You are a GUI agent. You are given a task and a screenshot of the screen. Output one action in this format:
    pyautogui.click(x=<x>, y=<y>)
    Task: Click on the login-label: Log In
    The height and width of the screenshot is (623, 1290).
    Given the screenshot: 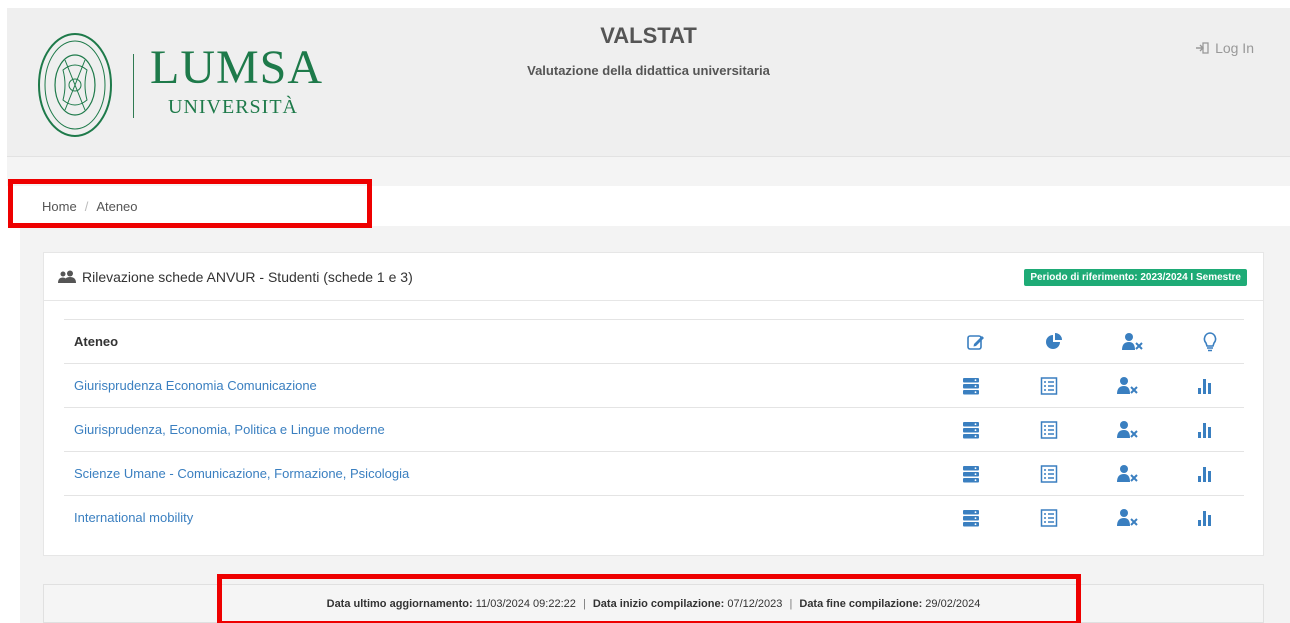 What is the action you would take?
    pyautogui.click(x=1234, y=48)
    